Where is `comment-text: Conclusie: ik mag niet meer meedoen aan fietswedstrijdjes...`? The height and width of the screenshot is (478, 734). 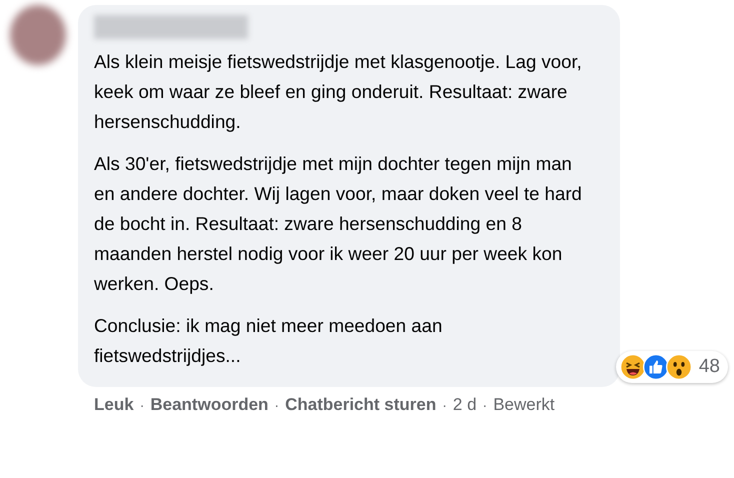
comment-text: Conclusie: ik mag niet meer meedoen aan fietswedstrijdjes... is located at coordinates (269, 341).